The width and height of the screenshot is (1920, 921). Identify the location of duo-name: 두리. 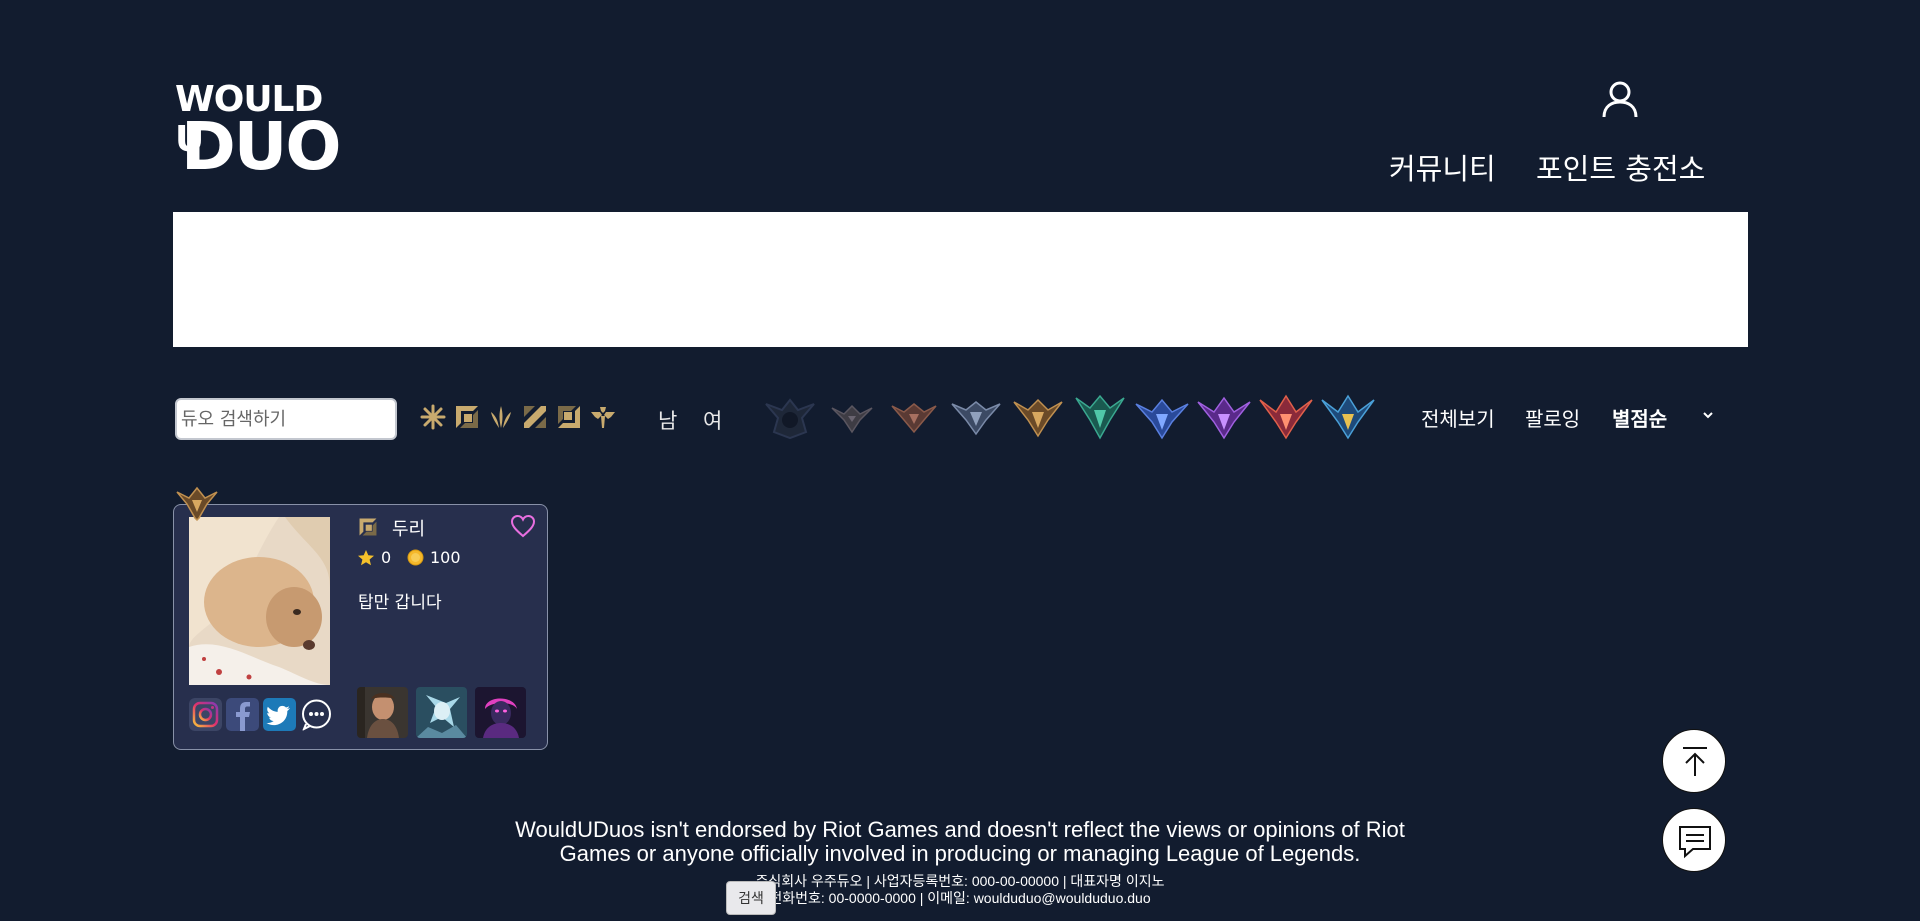
(409, 529).